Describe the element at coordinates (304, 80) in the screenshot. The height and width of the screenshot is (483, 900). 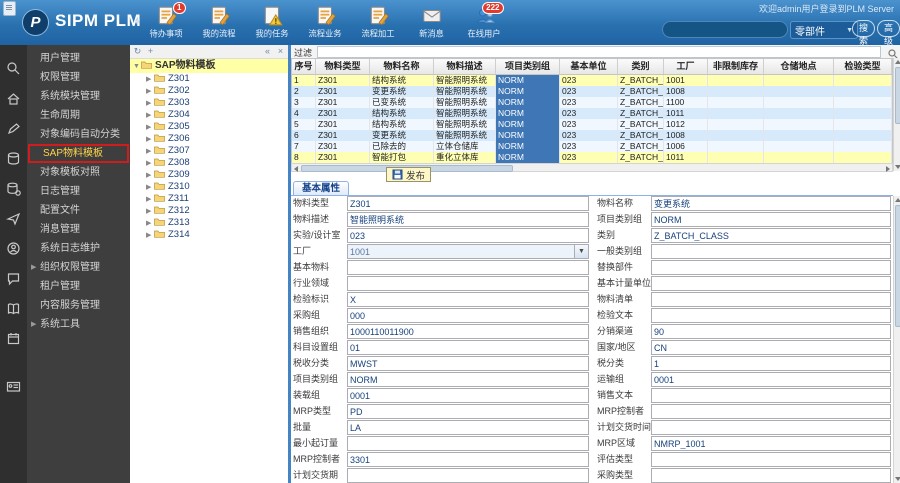
I see `table-cell: 1` at that location.